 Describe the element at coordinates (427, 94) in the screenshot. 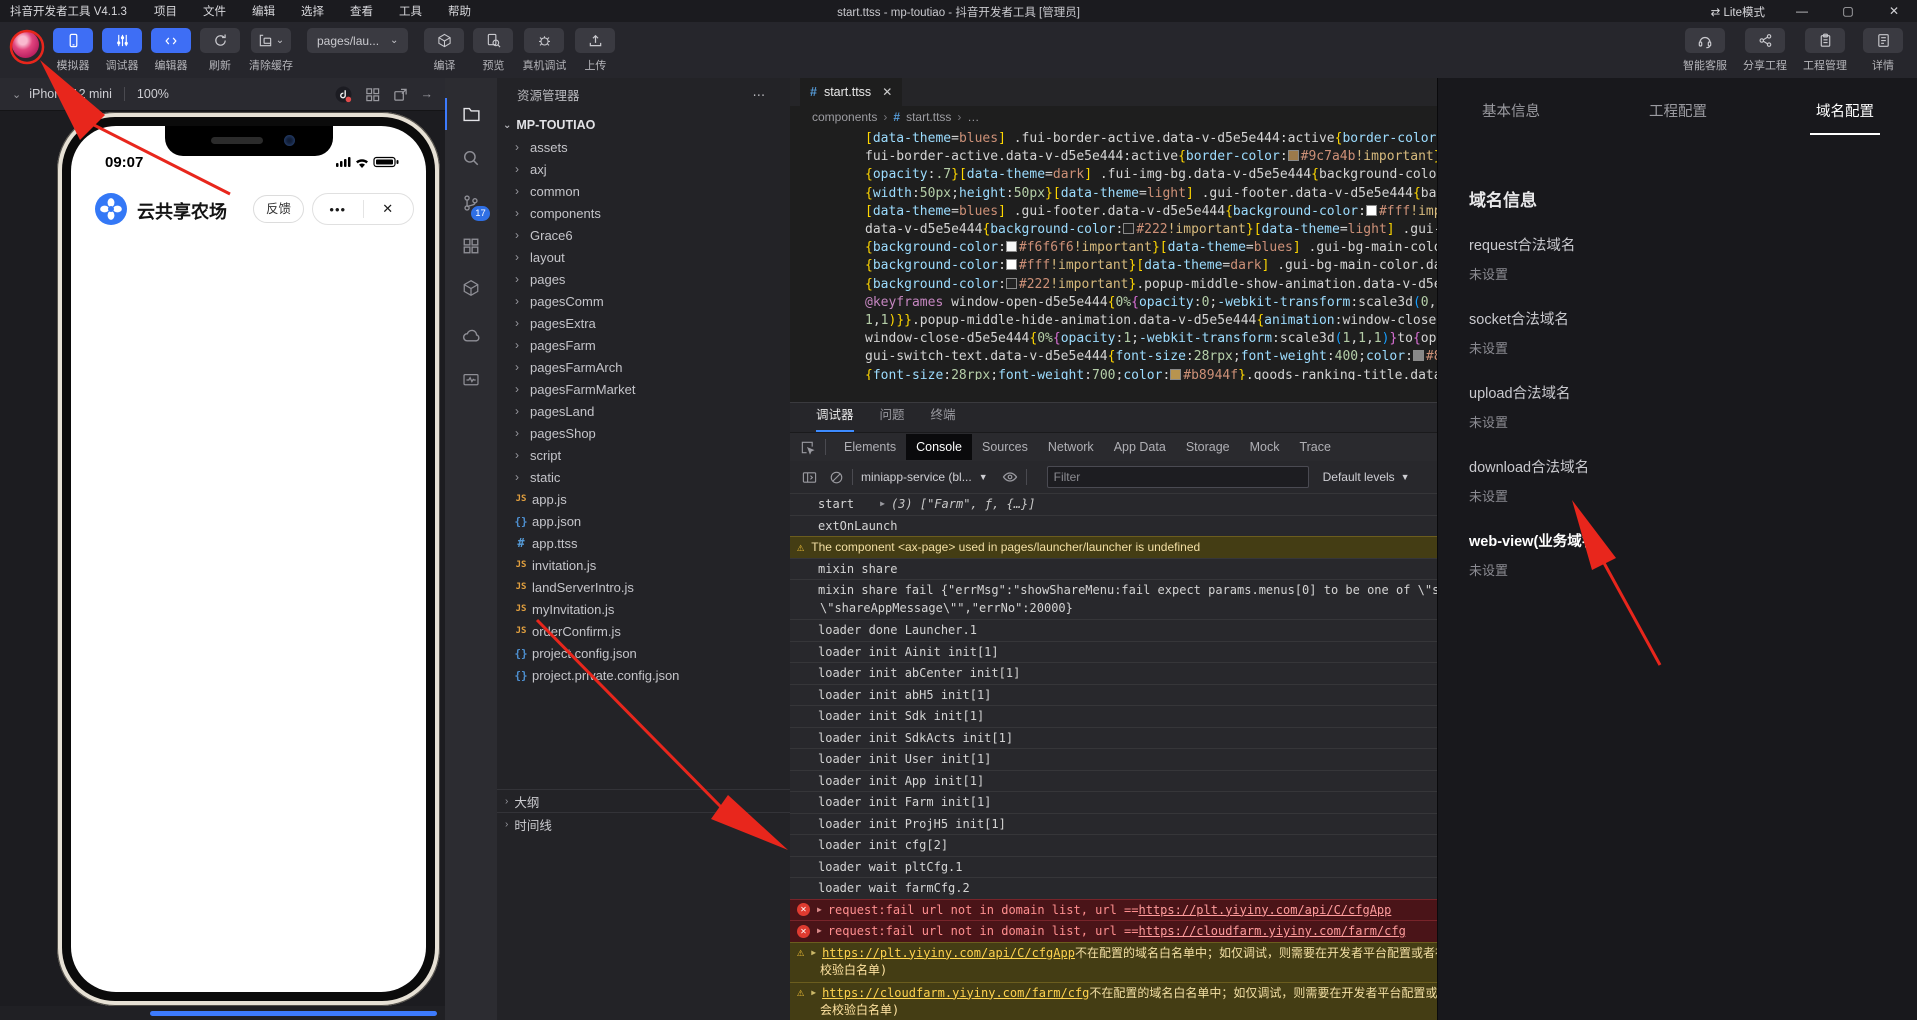

I see `open-external-icon: →` at that location.